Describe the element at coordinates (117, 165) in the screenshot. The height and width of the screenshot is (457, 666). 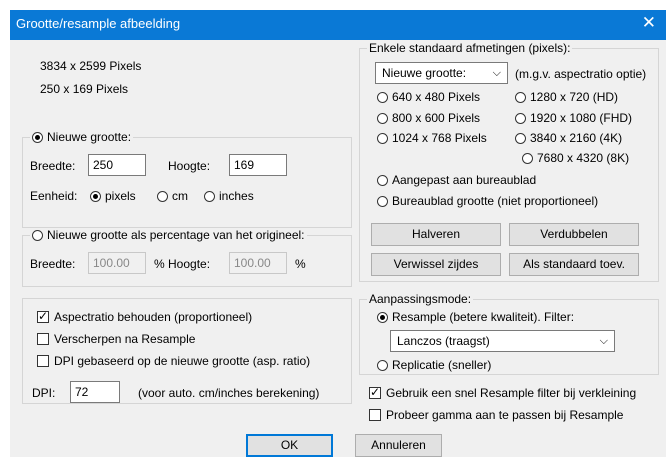
I see `width-input: 250` at that location.